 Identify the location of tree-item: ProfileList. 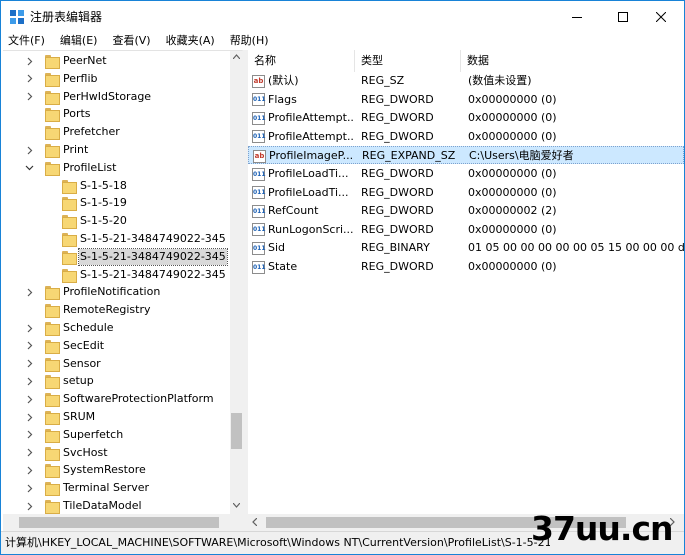
(117, 168).